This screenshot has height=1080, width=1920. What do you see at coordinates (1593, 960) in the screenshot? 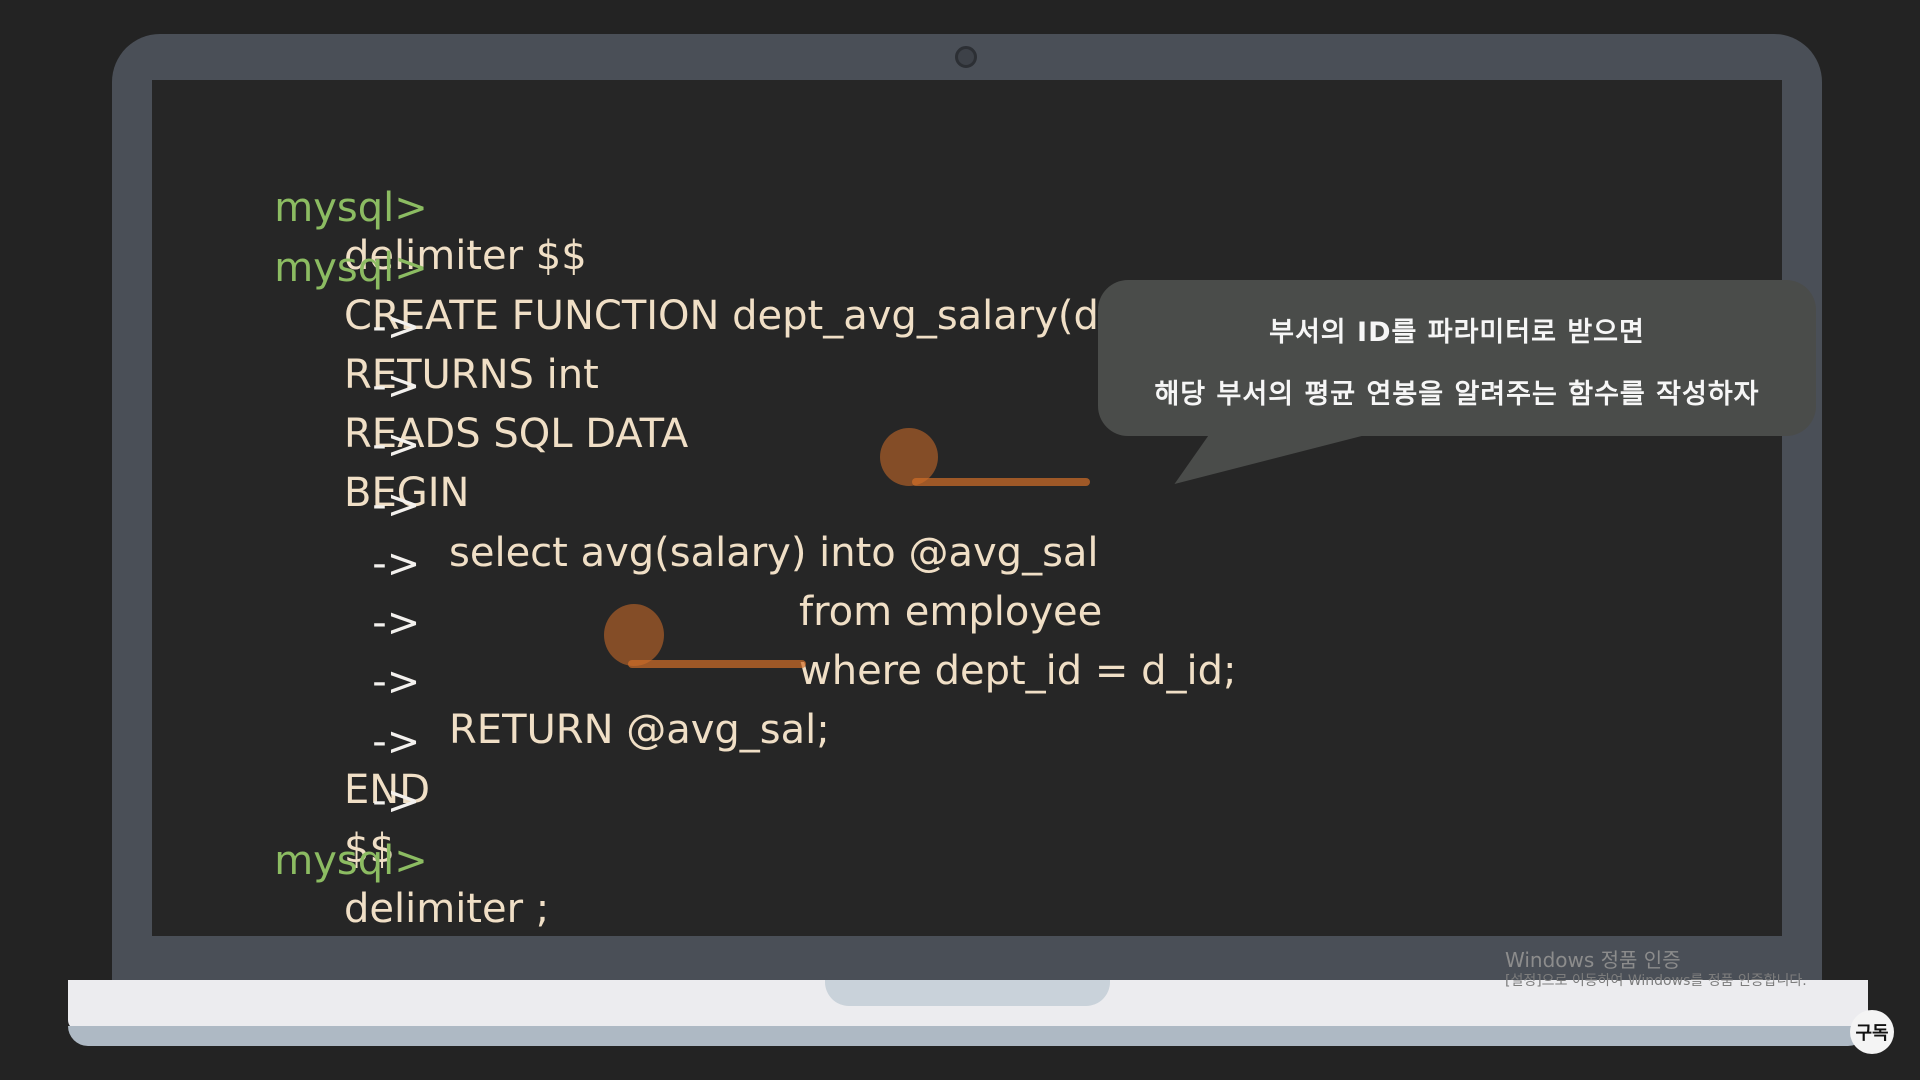
I see `activation-watermark-title: Windows 정품 인증` at bounding box center [1593, 960].